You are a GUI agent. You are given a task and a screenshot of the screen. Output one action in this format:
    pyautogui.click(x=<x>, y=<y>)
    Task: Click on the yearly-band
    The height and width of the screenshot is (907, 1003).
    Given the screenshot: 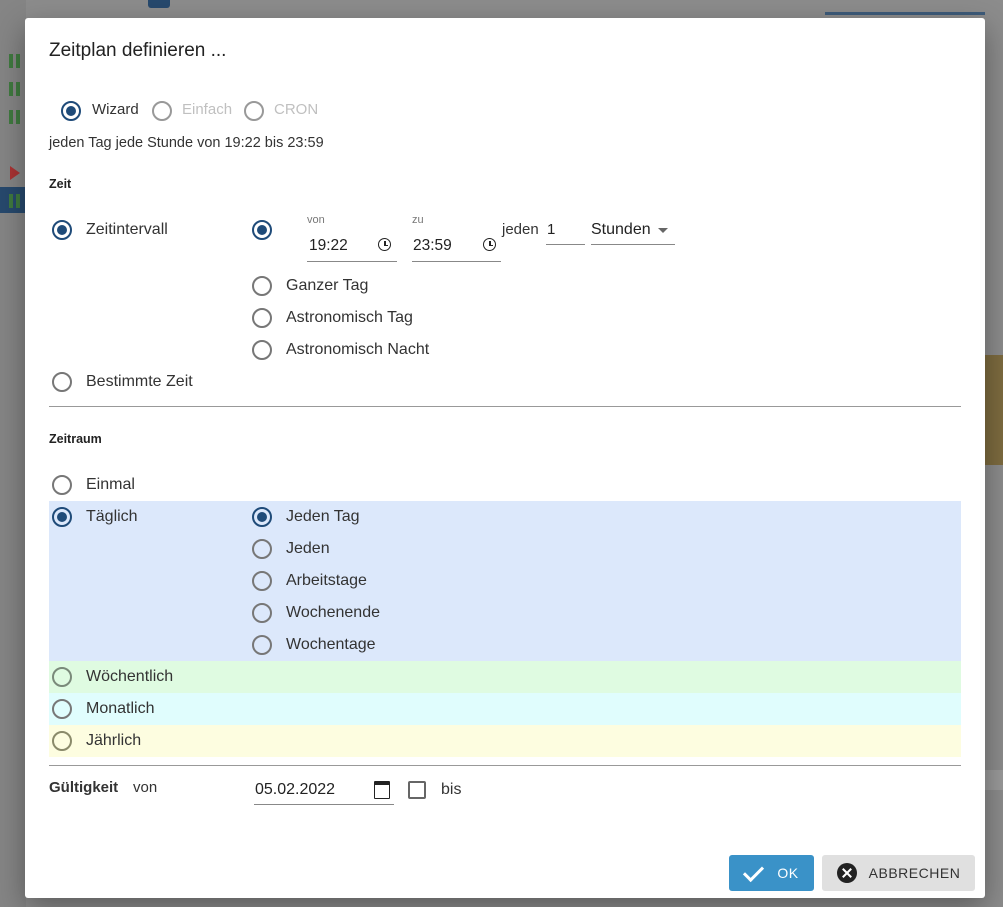 What is the action you would take?
    pyautogui.click(x=505, y=741)
    